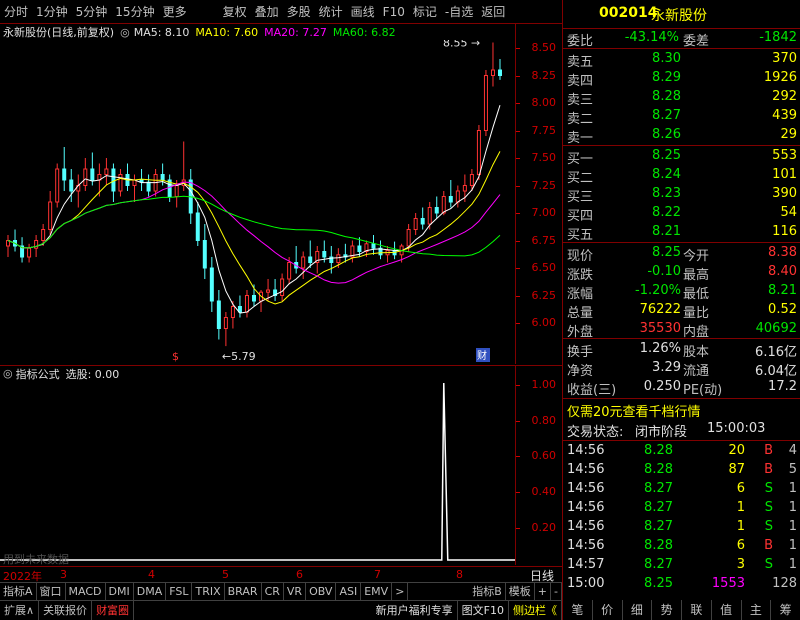 The image size is (800, 620). Describe the element at coordinates (666, 155) in the screenshot. I see `book-price: 8.25` at that location.